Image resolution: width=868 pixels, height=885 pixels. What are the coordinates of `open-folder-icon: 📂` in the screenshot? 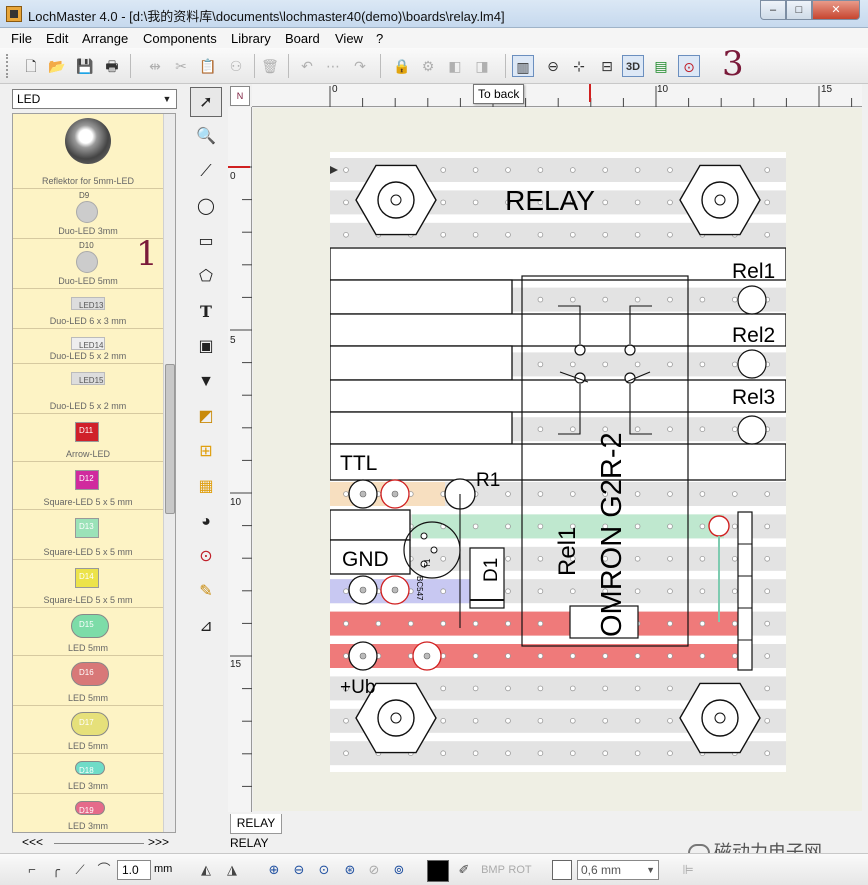 It's located at (57, 66).